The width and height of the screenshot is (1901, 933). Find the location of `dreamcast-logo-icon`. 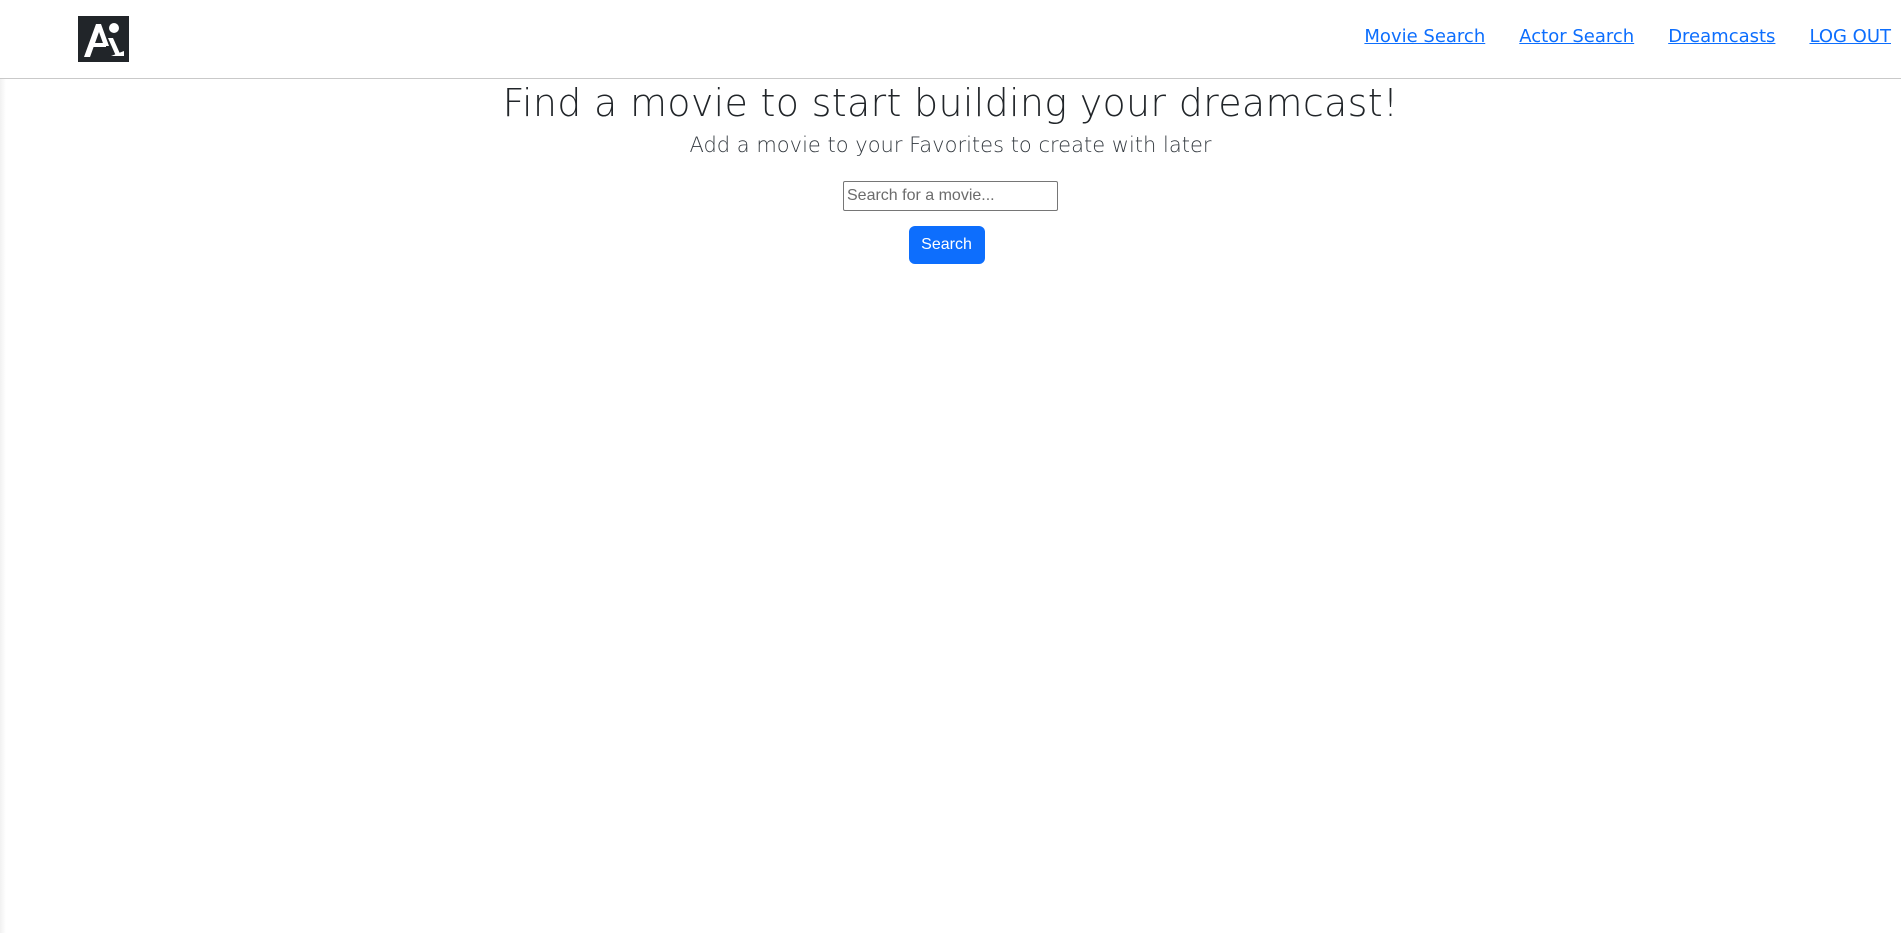

dreamcast-logo-icon is located at coordinates (103, 39).